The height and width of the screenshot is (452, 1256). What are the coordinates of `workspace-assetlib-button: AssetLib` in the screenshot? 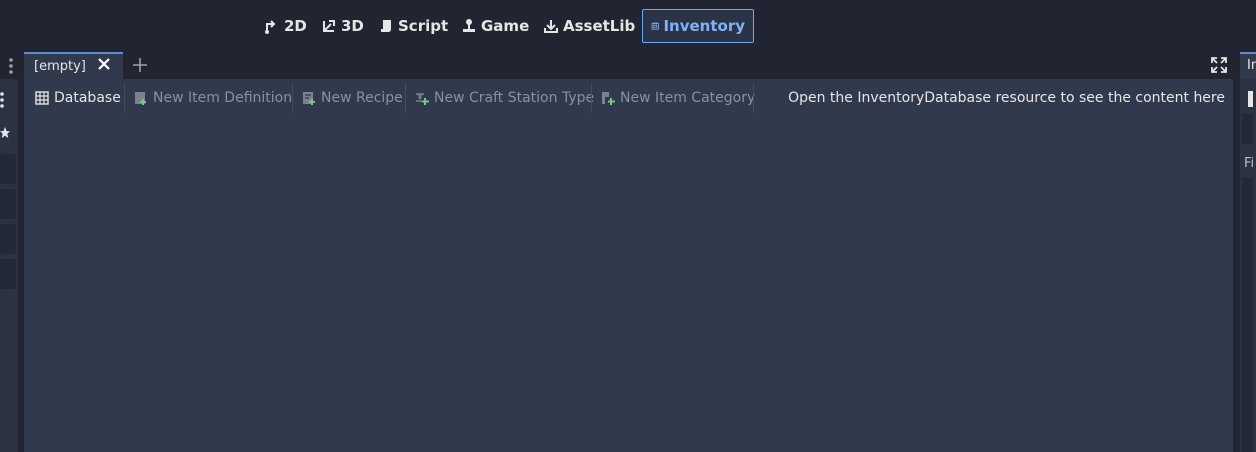 It's located at (589, 26).